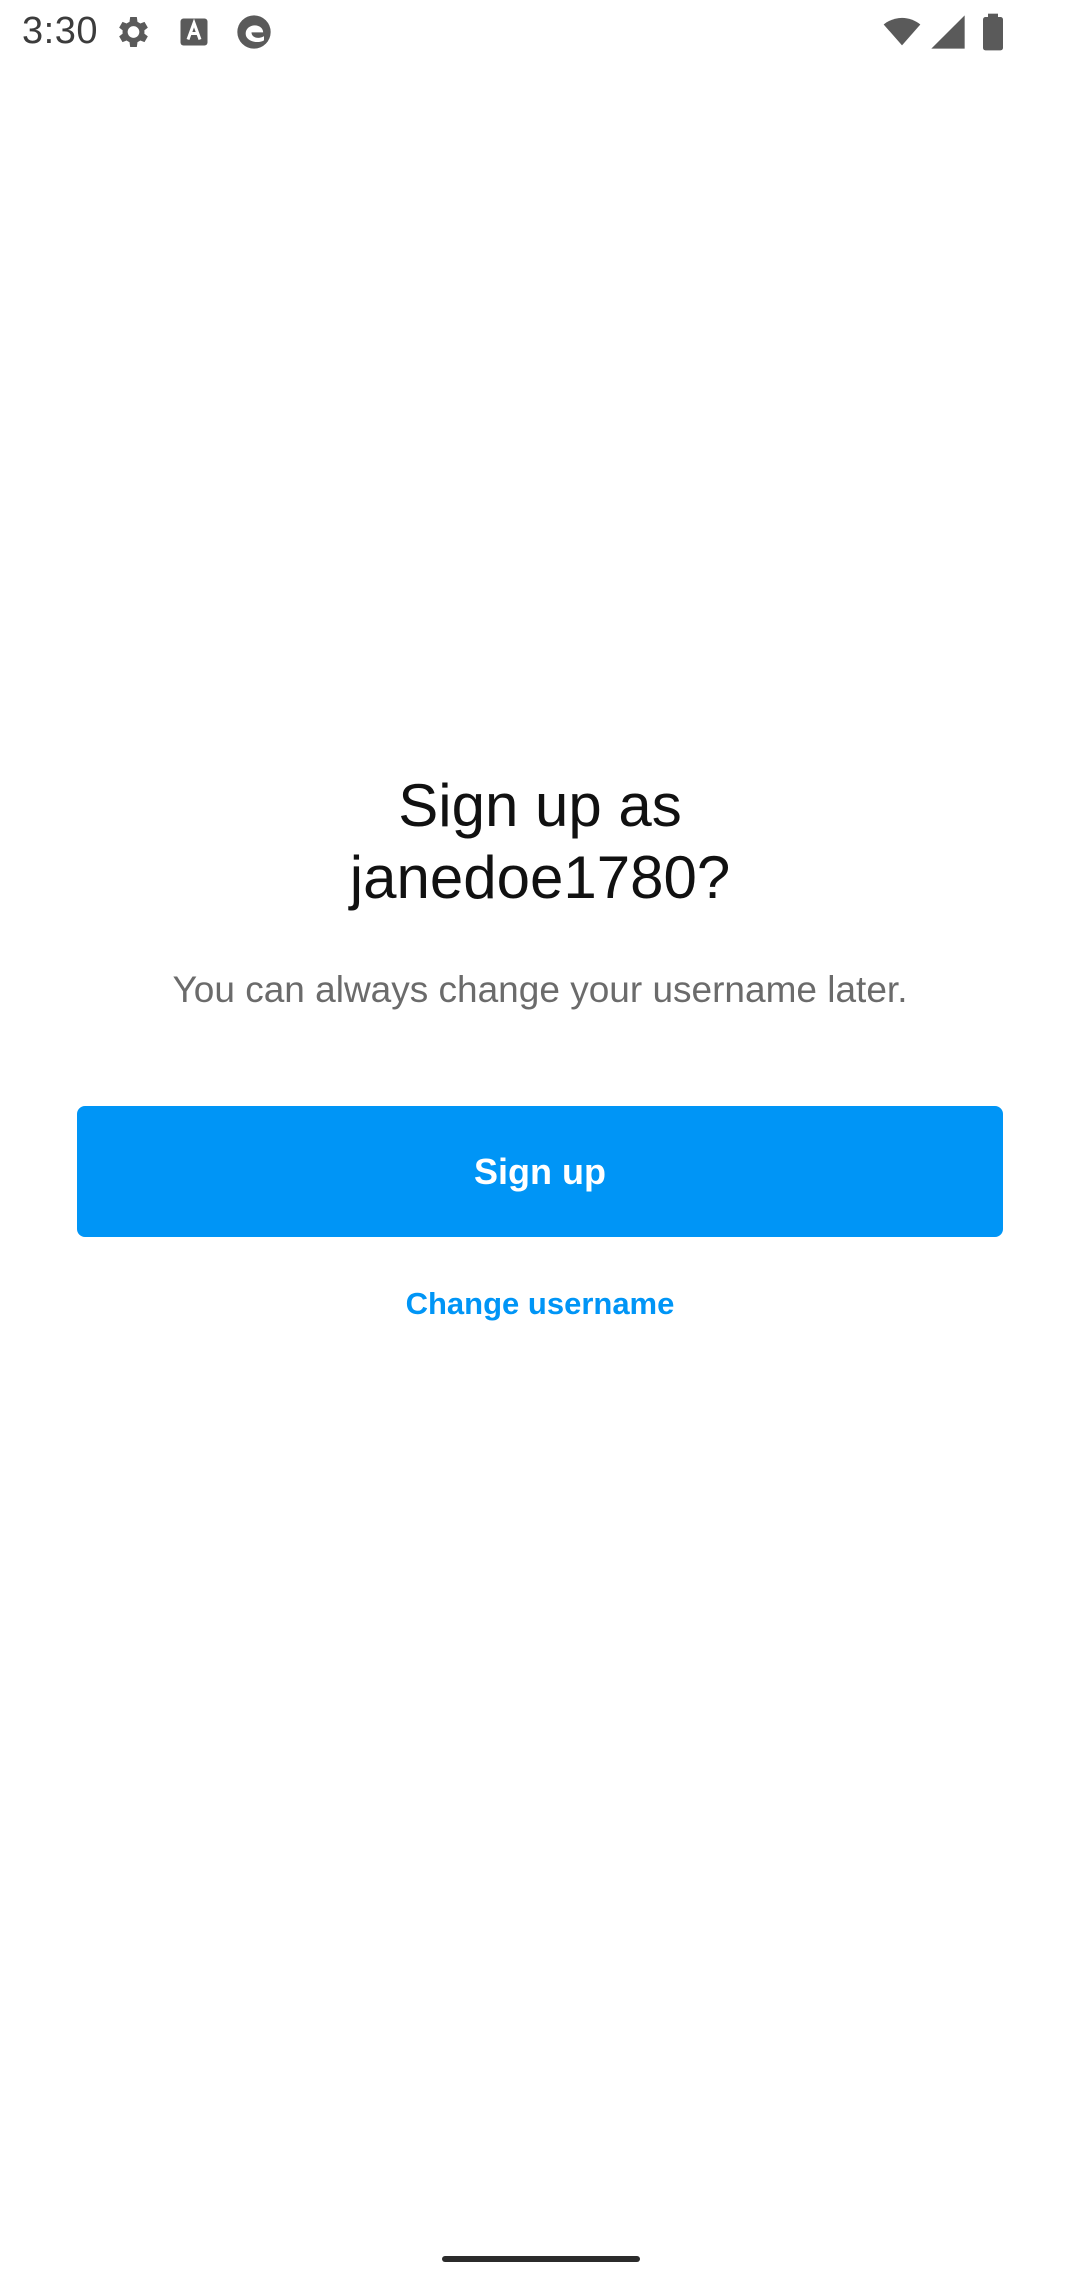 This screenshot has width=1080, height=2280. I want to click on title-username: janedoe1780?, so click(540, 877).